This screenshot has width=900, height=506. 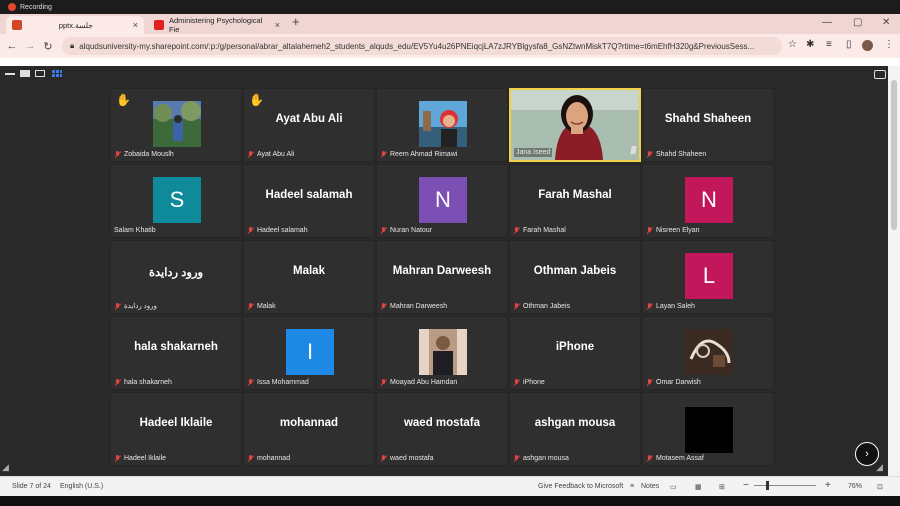 I want to click on lock-icon: 🔒︎, so click(x=72, y=45).